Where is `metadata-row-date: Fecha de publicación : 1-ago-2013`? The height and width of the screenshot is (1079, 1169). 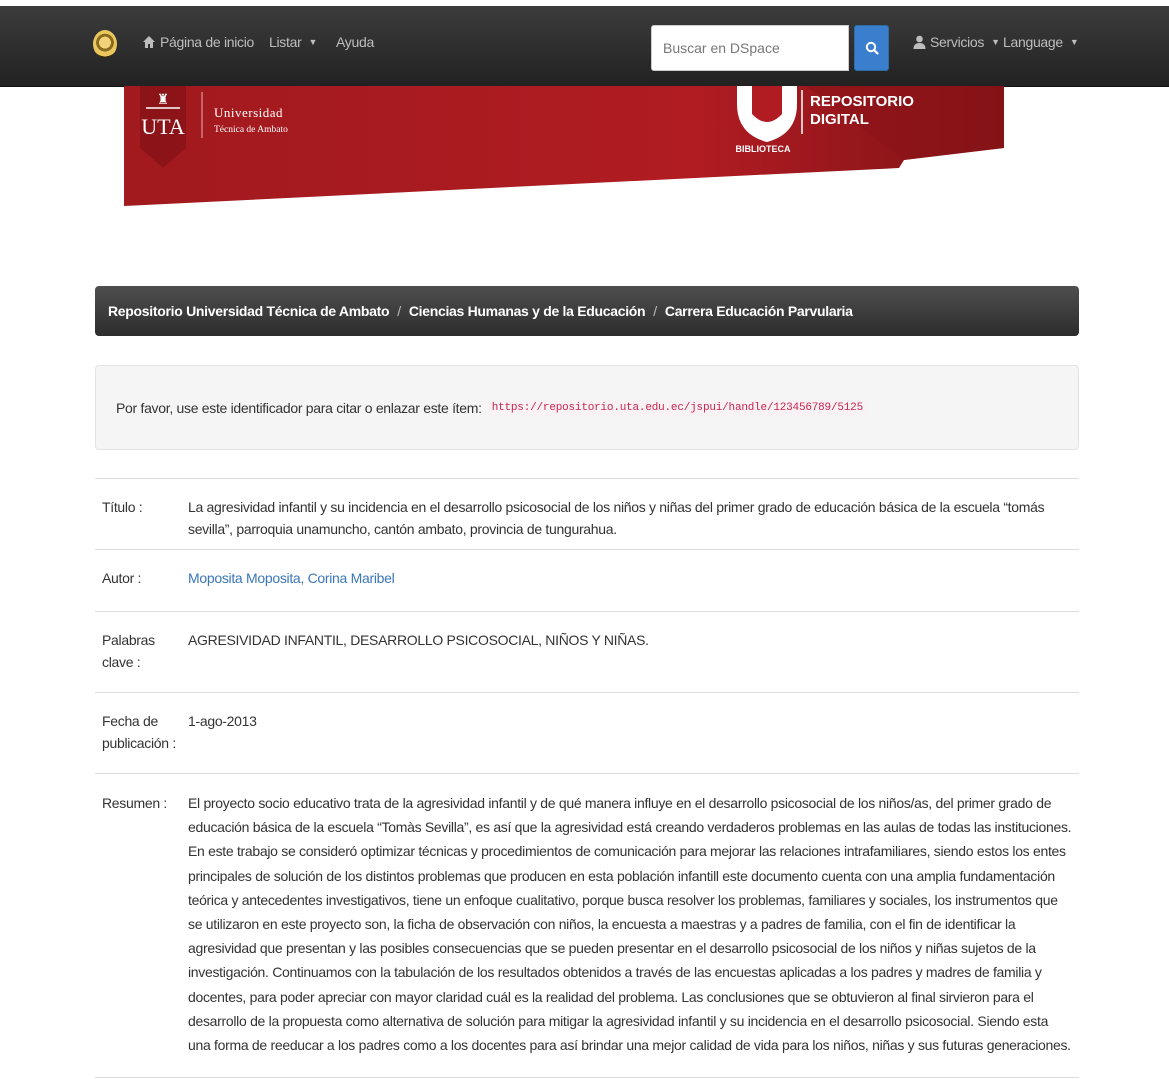 metadata-row-date: Fecha de publicación : 1-ago-2013 is located at coordinates (587, 732).